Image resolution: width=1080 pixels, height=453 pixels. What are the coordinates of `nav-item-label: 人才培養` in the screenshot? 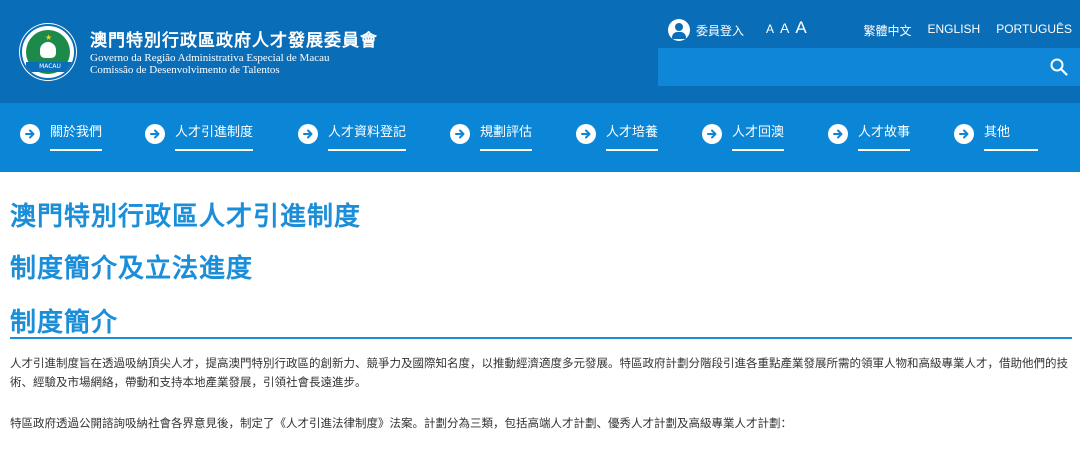 It's located at (632, 137).